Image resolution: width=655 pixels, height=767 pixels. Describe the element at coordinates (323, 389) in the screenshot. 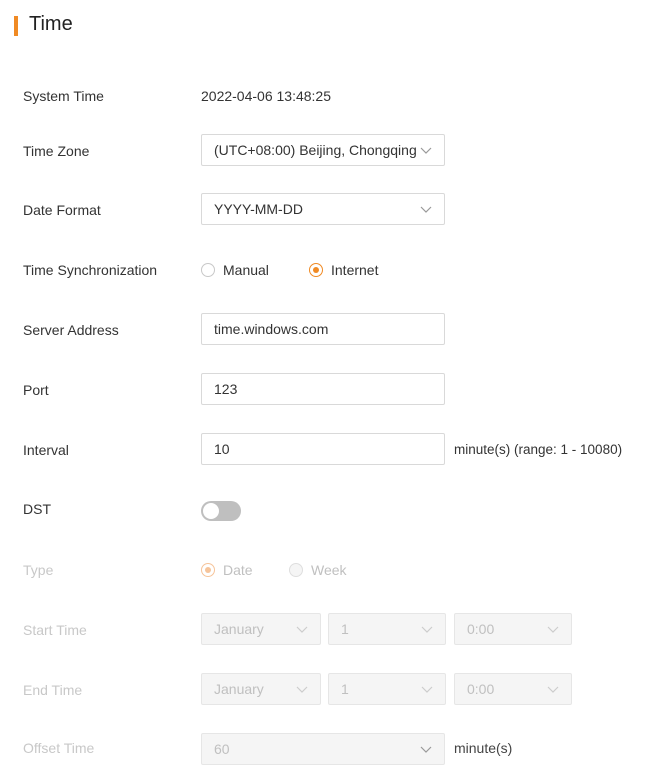

I see `port-input: 123` at that location.